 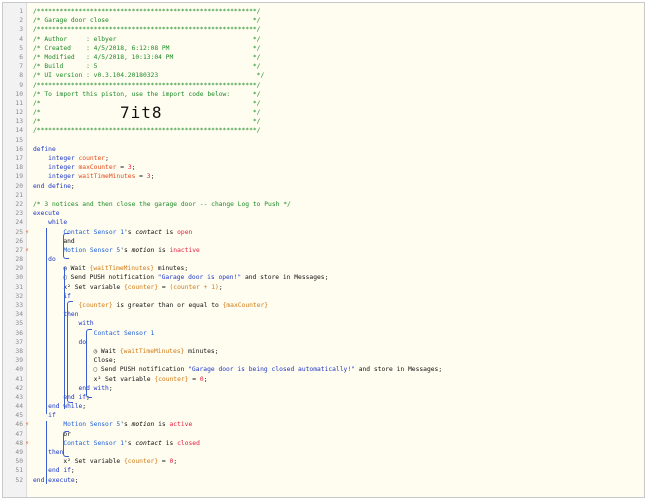 What do you see at coordinates (19, 351) in the screenshot?
I see `line-number: 38` at bounding box center [19, 351].